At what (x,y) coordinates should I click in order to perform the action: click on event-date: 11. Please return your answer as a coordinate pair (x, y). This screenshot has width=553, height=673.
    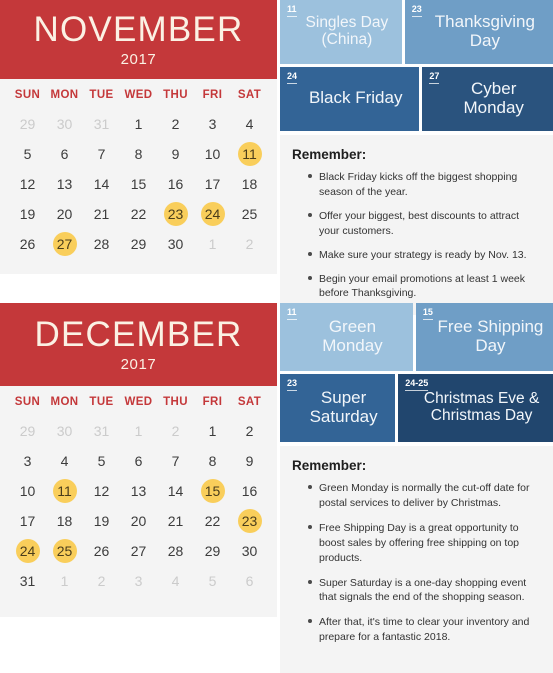
    Looking at the image, I should click on (292, 10).